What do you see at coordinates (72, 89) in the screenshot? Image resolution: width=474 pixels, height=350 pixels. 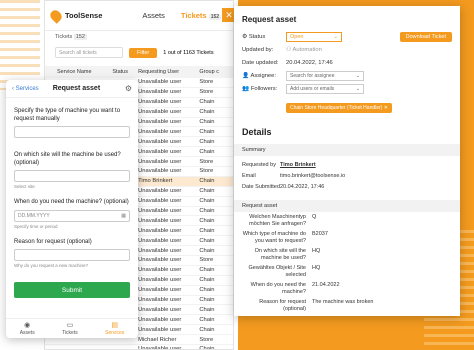 I see `mobile-header: ‹ Services Request asset ⚙` at bounding box center [72, 89].